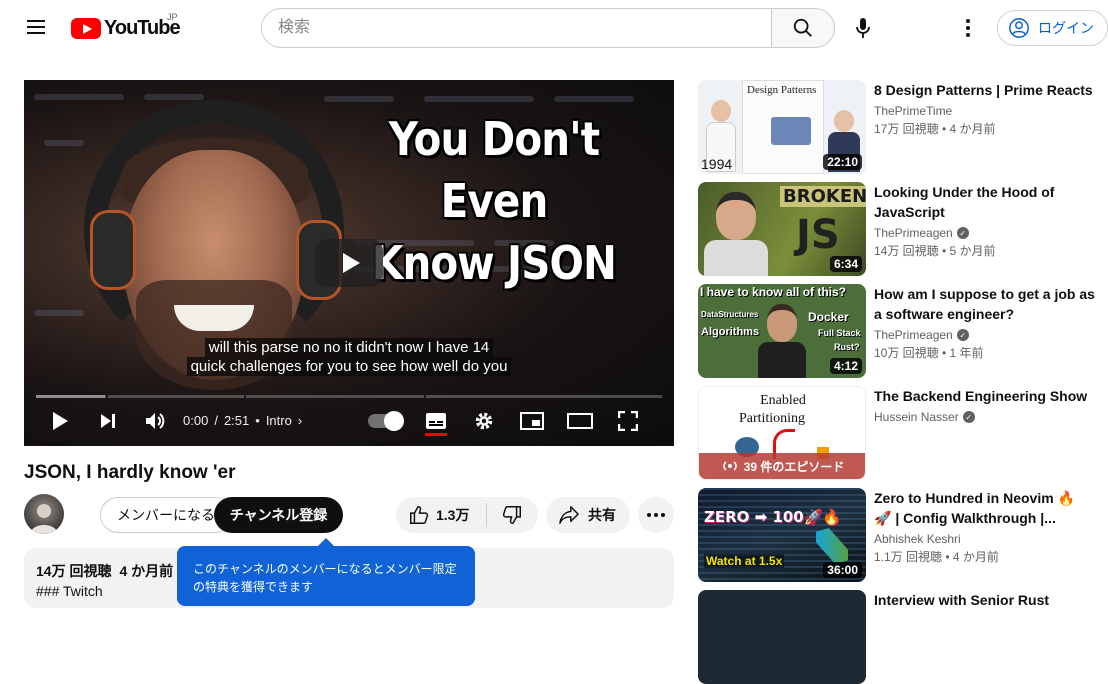  I want to click on miniplayer-button, so click(532, 421).